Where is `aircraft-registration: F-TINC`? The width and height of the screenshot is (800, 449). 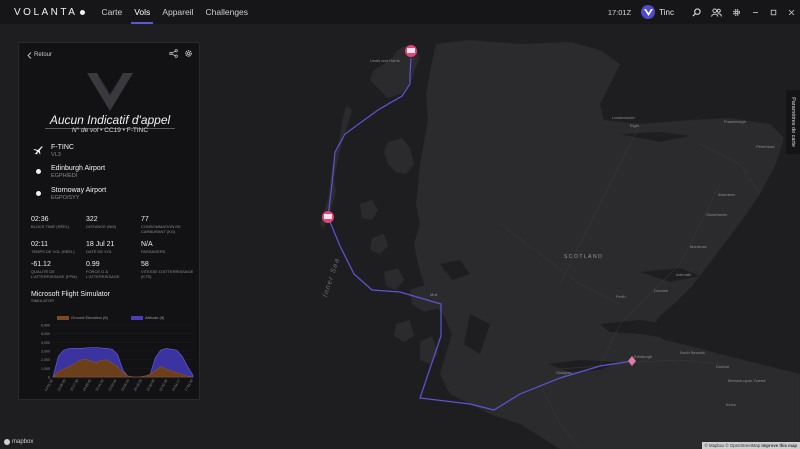 aircraft-registration: F-TINC is located at coordinates (62, 147).